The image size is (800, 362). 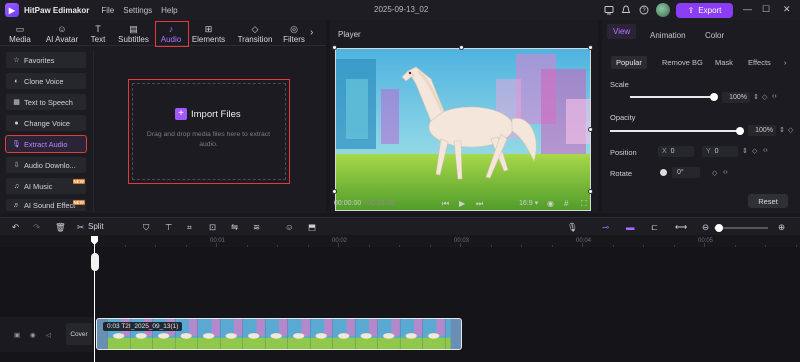 What do you see at coordinates (768, 201) in the screenshot?
I see `reset-button: Reset` at bounding box center [768, 201].